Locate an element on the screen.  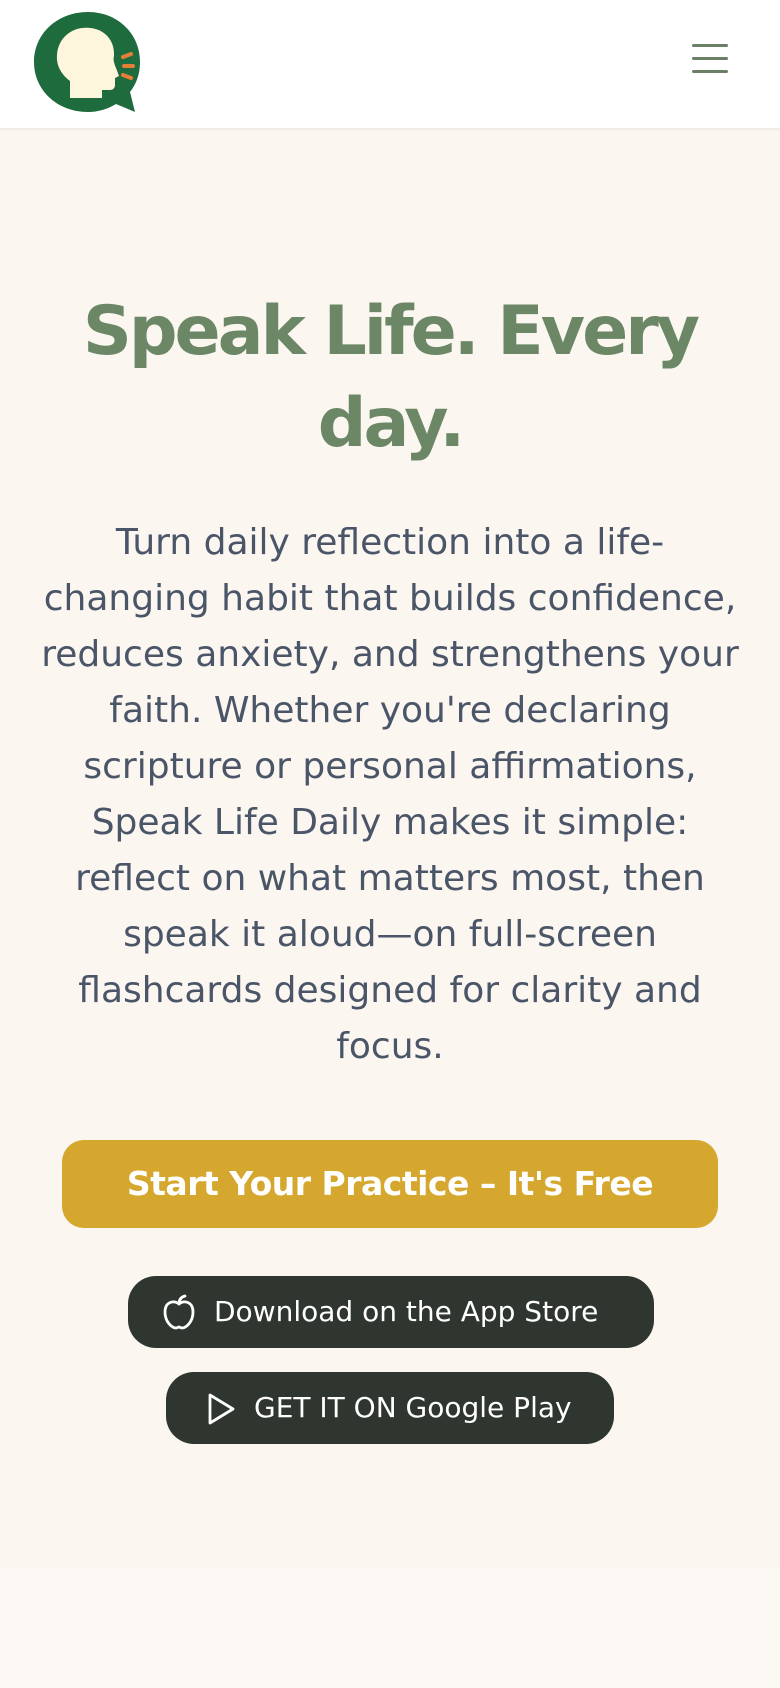
page-title: Speak Life. Every day. is located at coordinates (391, 377).